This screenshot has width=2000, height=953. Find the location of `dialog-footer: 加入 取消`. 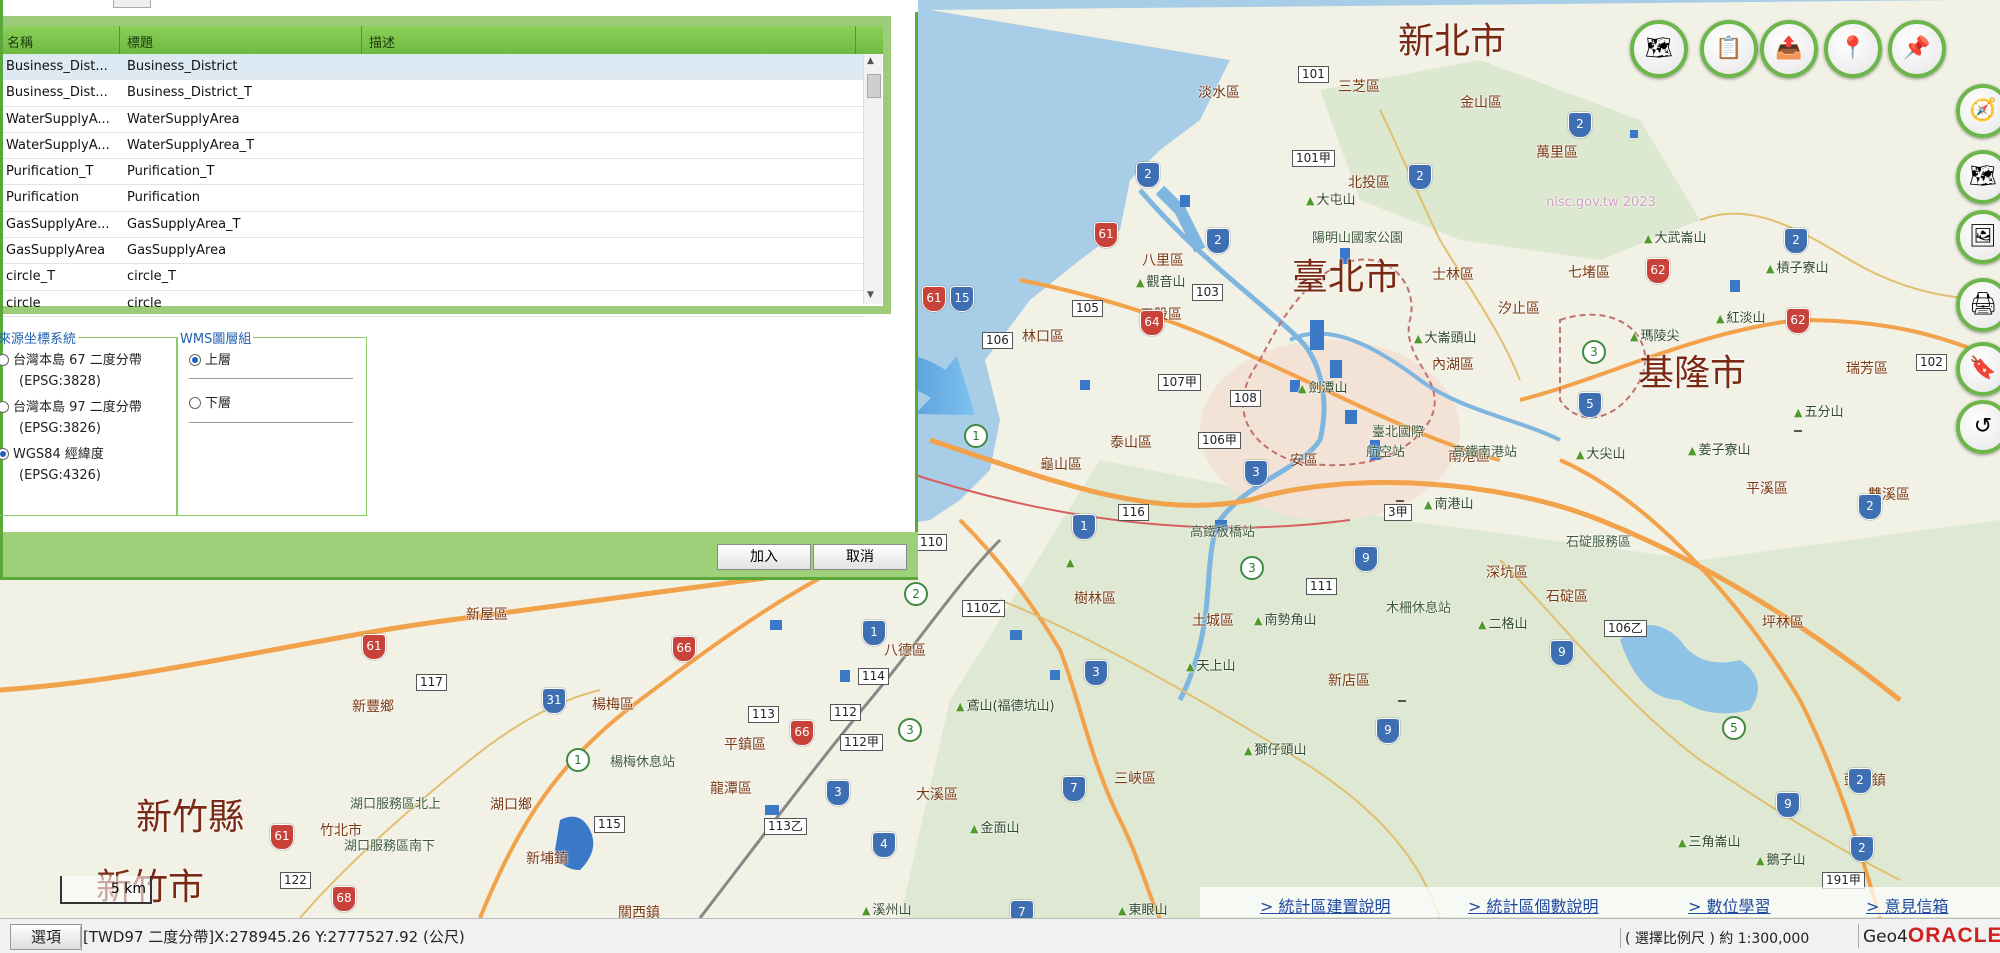

dialog-footer: 加入 取消 is located at coordinates (460, 554).